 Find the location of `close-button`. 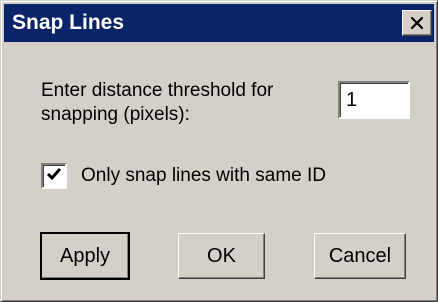

close-button is located at coordinates (417, 23).